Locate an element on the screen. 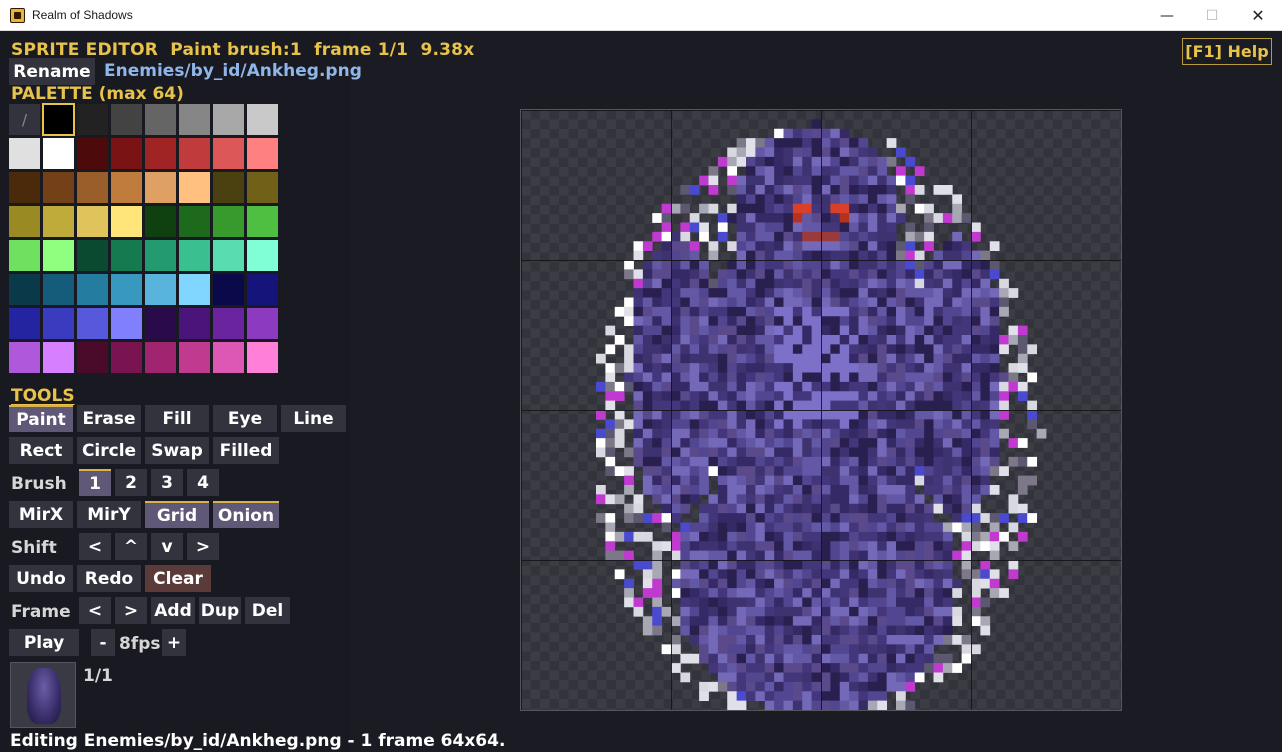  fps-increase-button: + is located at coordinates (174, 642).